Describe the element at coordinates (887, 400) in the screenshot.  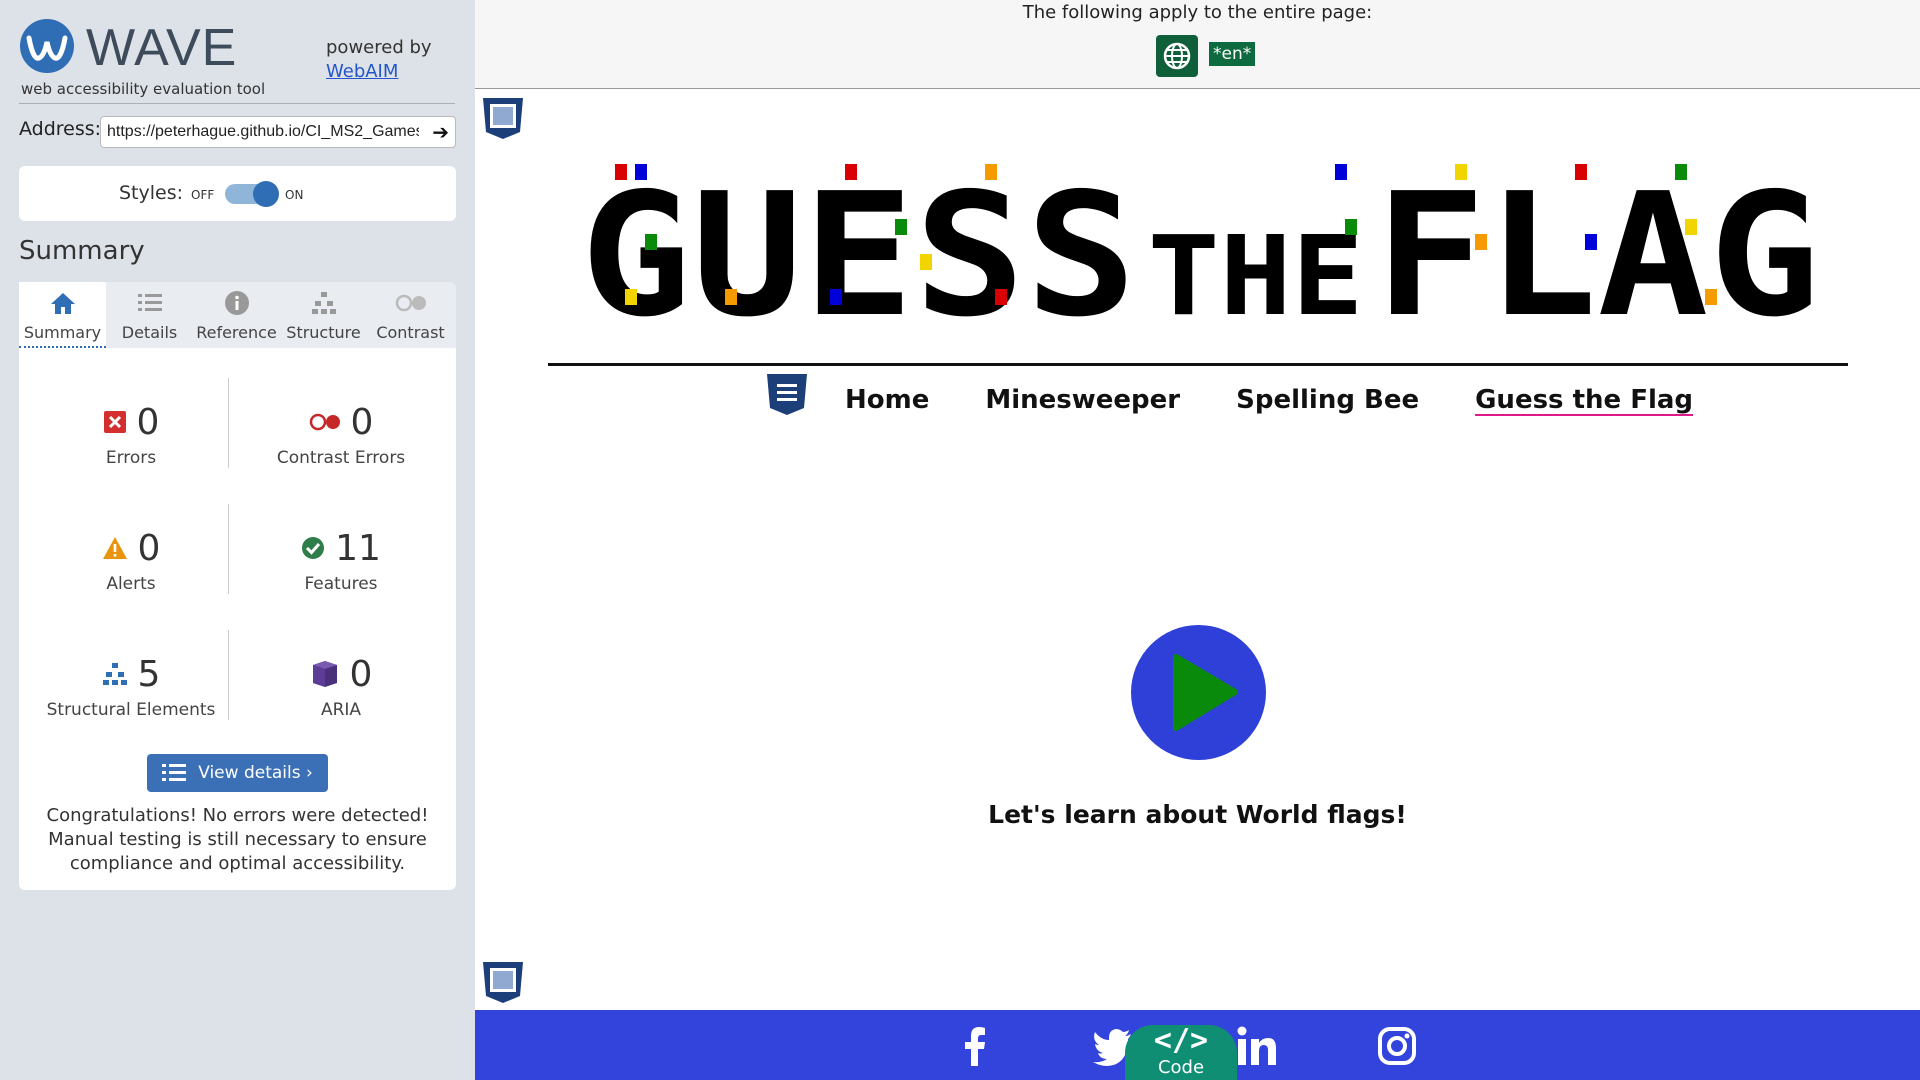
I see `nav-home: Home` at that location.